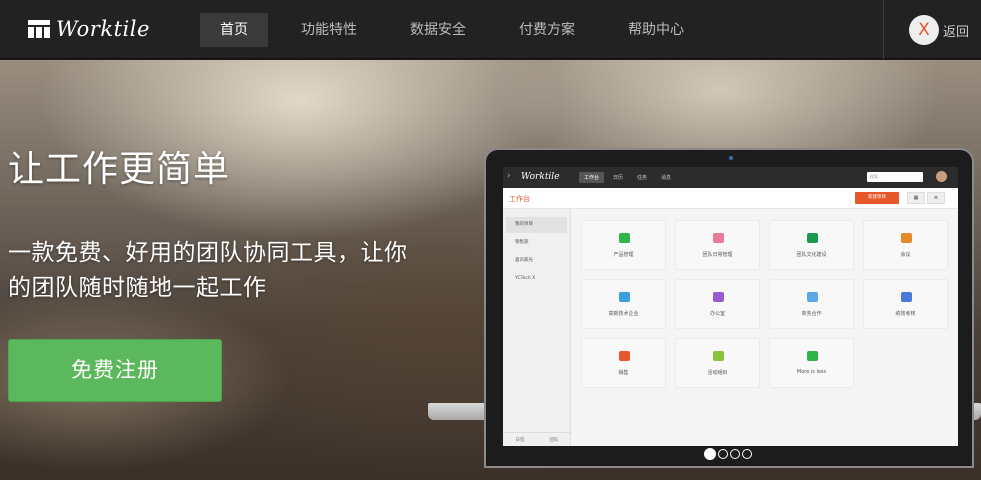 Image resolution: width=981 pixels, height=480 pixels. I want to click on app-tabs: 工作台 日历 任务 消息, so click(629, 177).